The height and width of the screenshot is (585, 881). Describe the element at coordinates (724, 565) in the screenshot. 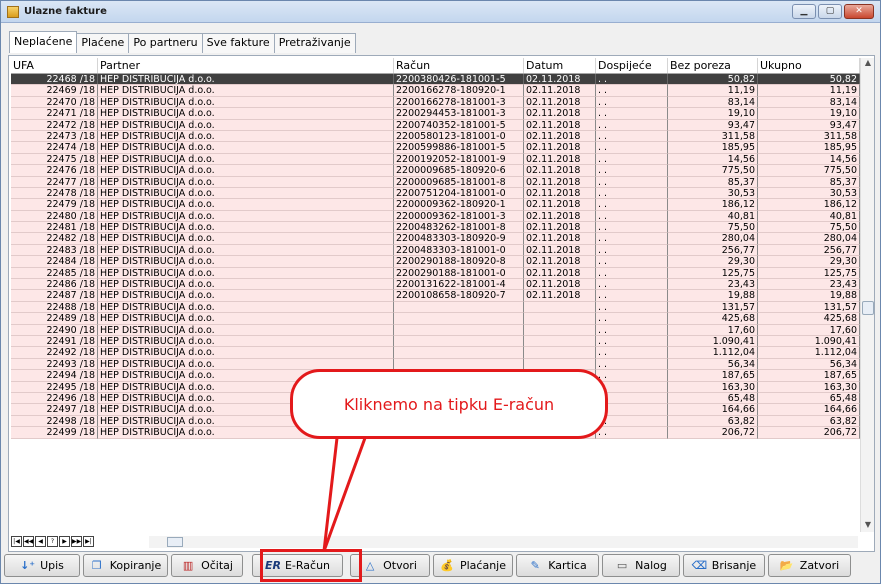

I see `brisanje-button: ⌫ Brisanje` at that location.